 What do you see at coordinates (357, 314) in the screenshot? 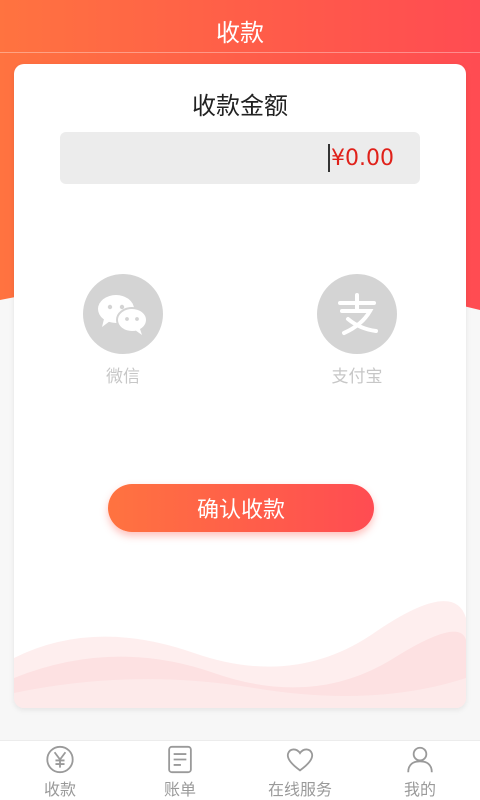
I see `alipay-icon` at bounding box center [357, 314].